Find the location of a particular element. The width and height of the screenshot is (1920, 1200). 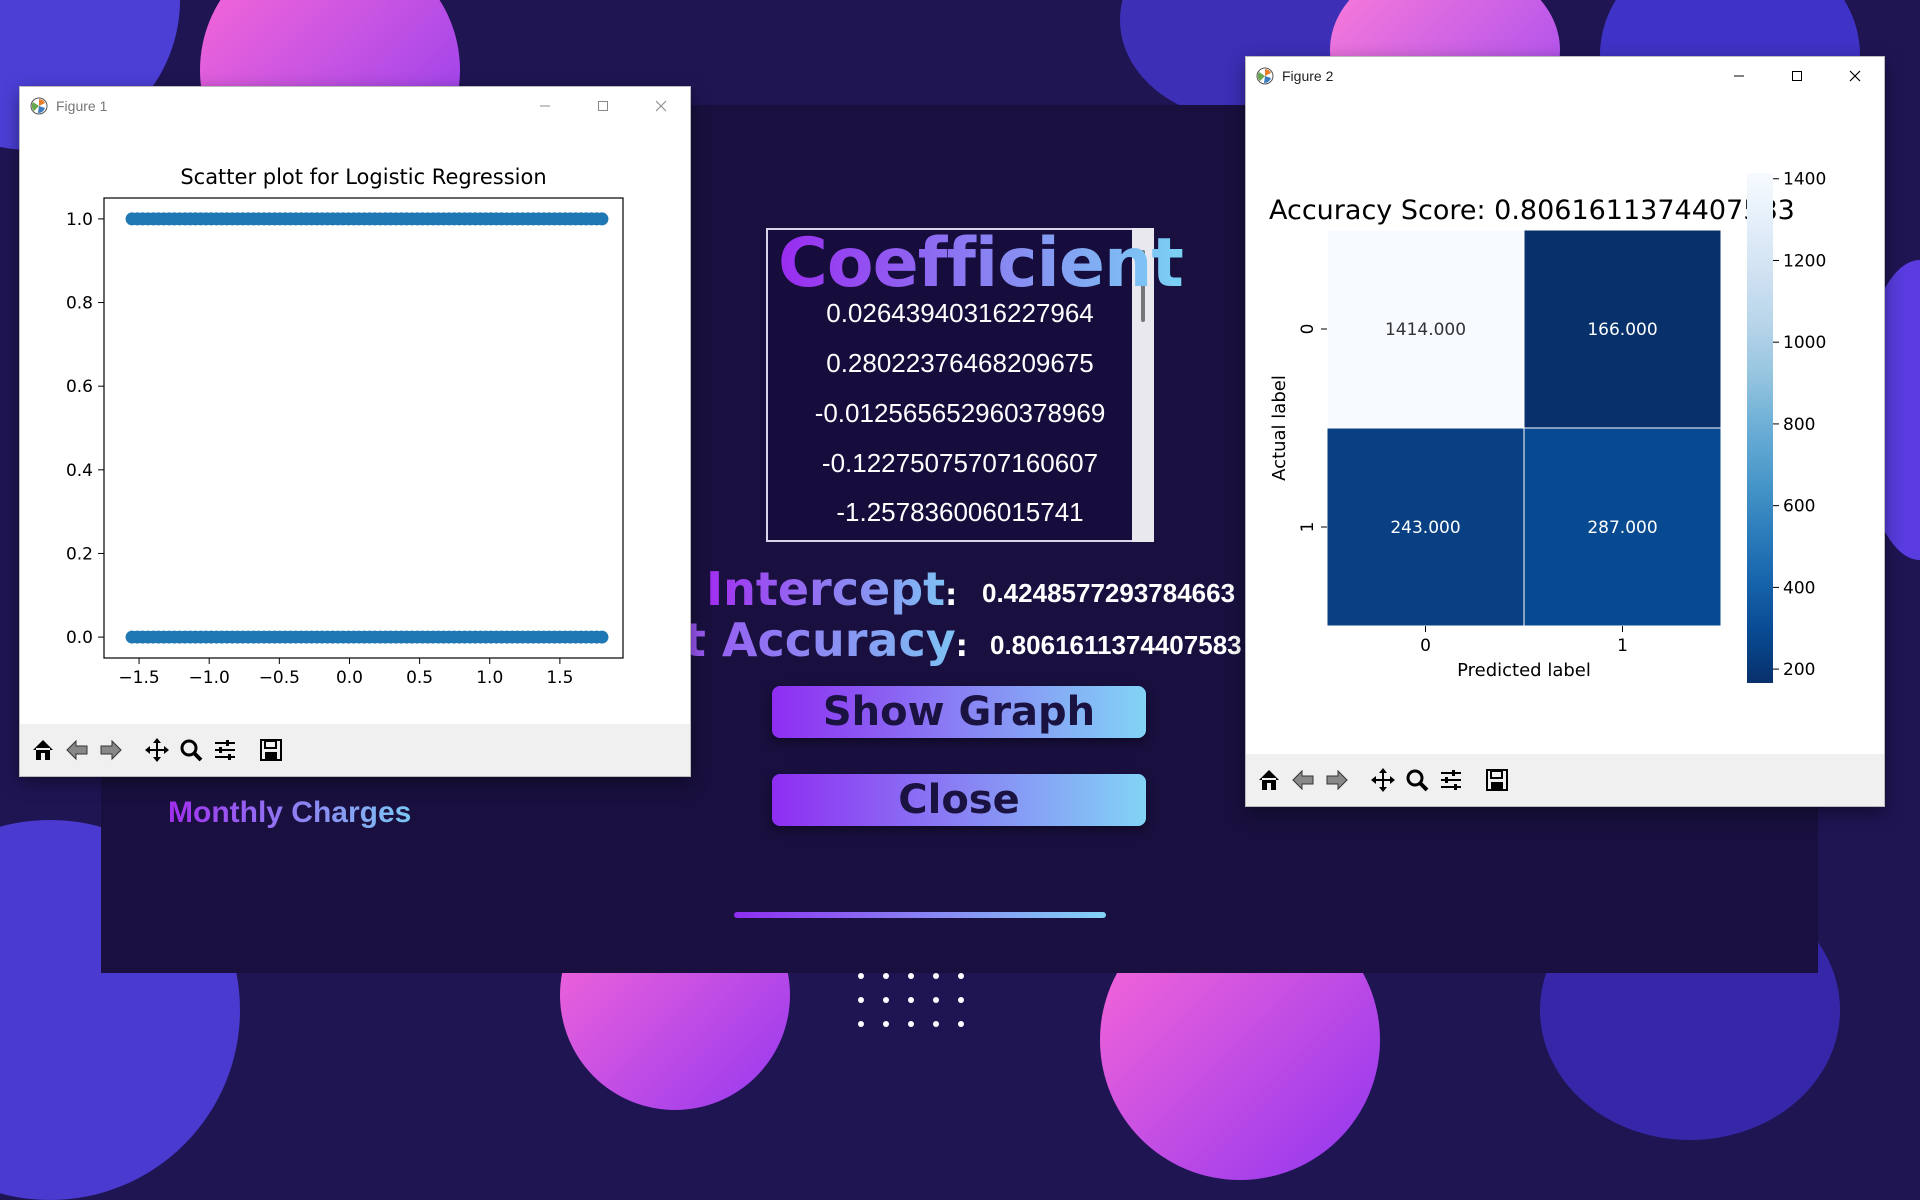

close-button: Close is located at coordinates (959, 800).